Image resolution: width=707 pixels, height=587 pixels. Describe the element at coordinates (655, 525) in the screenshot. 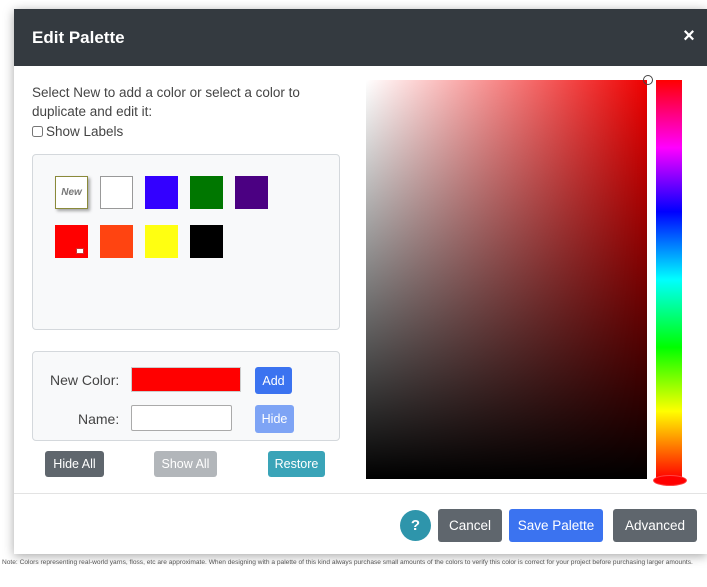

I see `advanced-button: Advanced` at that location.